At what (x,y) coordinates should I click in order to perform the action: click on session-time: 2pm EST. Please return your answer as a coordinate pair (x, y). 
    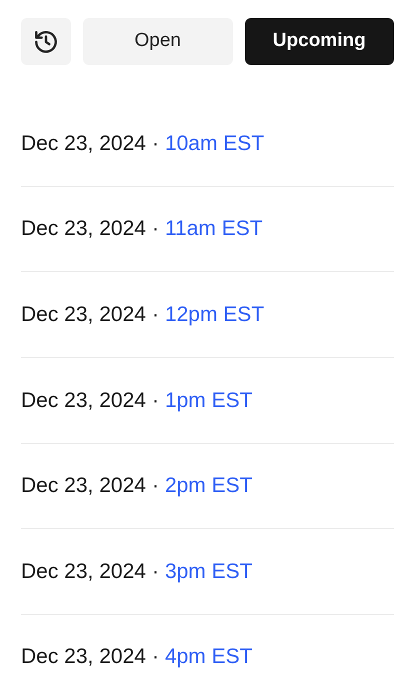
    Looking at the image, I should click on (208, 486).